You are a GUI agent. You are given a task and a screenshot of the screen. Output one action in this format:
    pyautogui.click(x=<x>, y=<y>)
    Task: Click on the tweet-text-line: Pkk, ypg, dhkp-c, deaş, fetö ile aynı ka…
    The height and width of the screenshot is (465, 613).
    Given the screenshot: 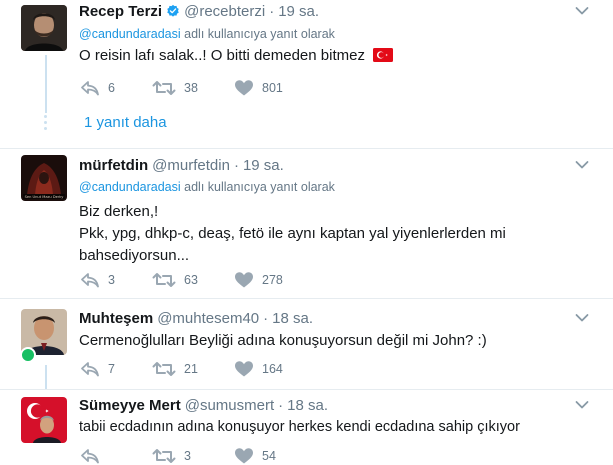 What is the action you would take?
    pyautogui.click(x=292, y=233)
    